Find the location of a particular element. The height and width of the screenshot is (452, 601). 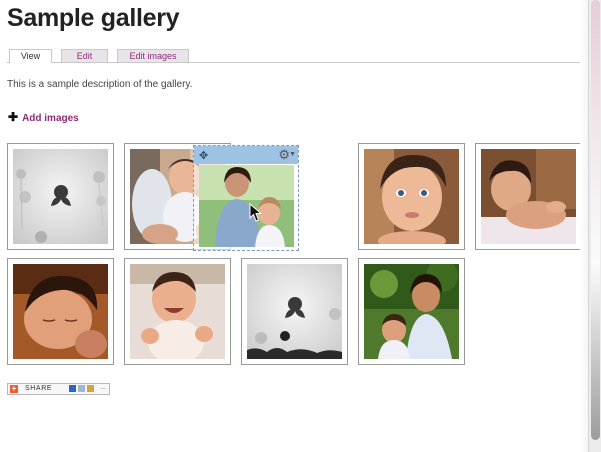

share-plus-icon: + is located at coordinates (14, 388).